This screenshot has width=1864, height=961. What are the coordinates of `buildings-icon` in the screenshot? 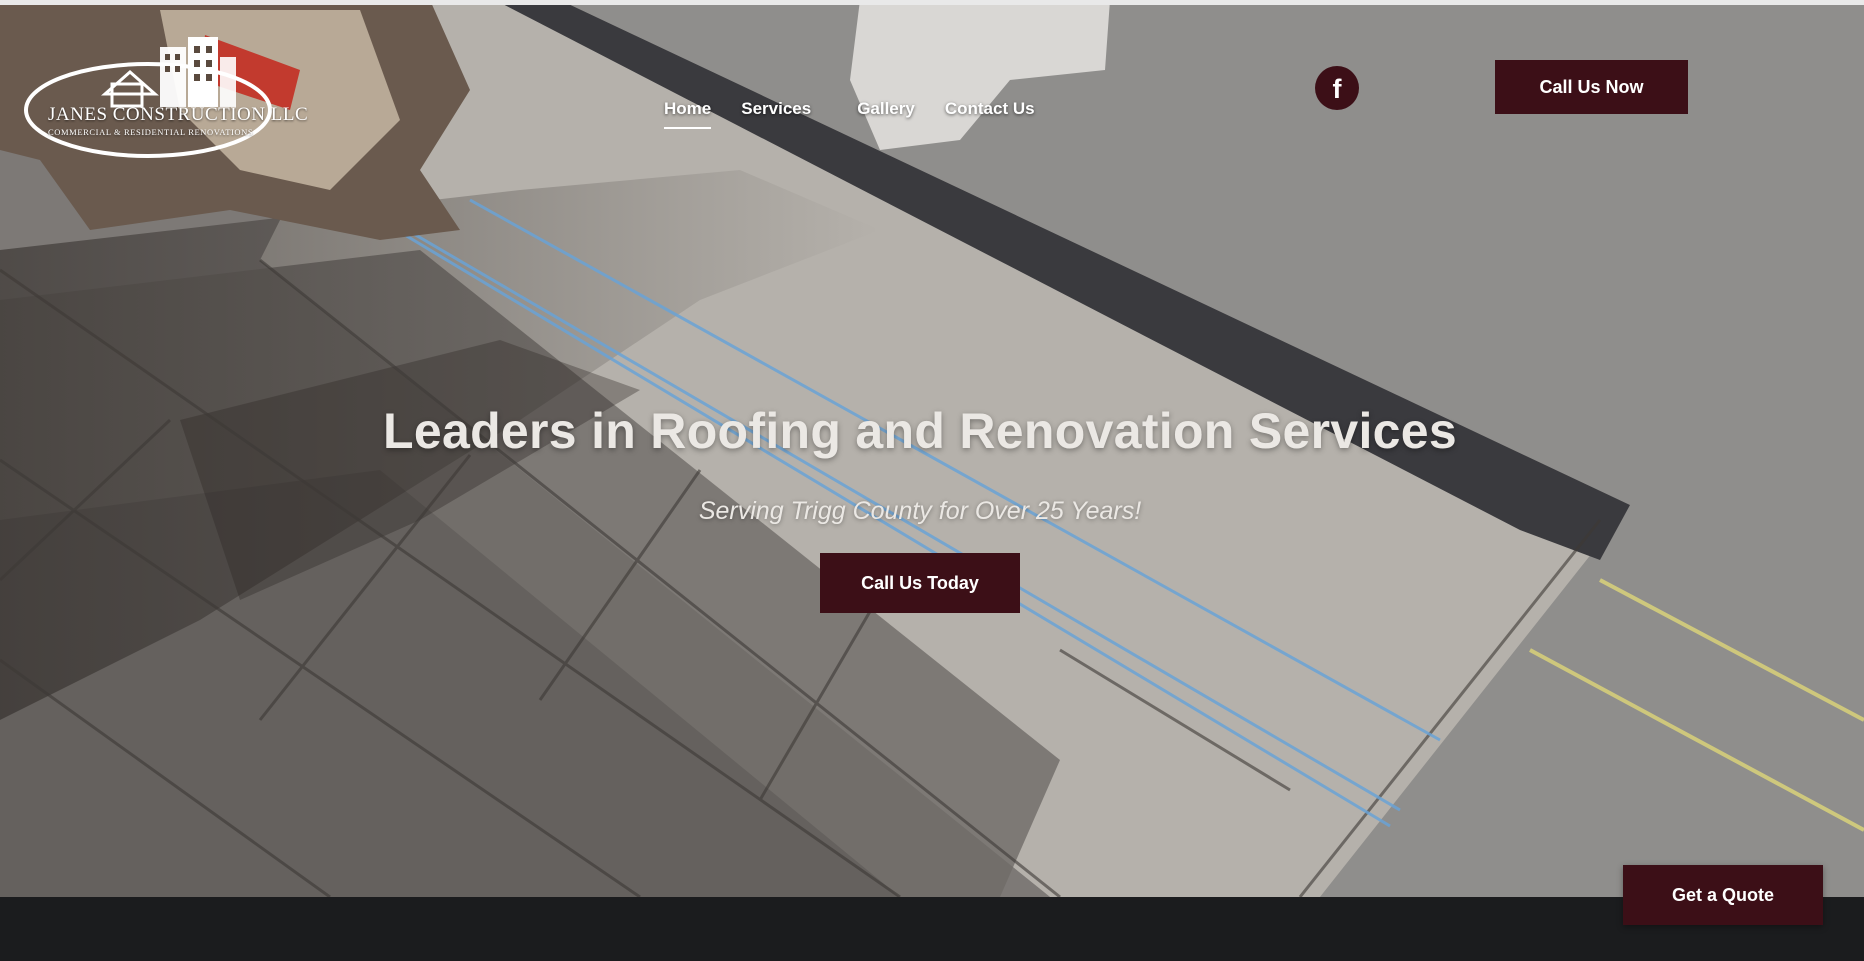 It's located at (148, 97).